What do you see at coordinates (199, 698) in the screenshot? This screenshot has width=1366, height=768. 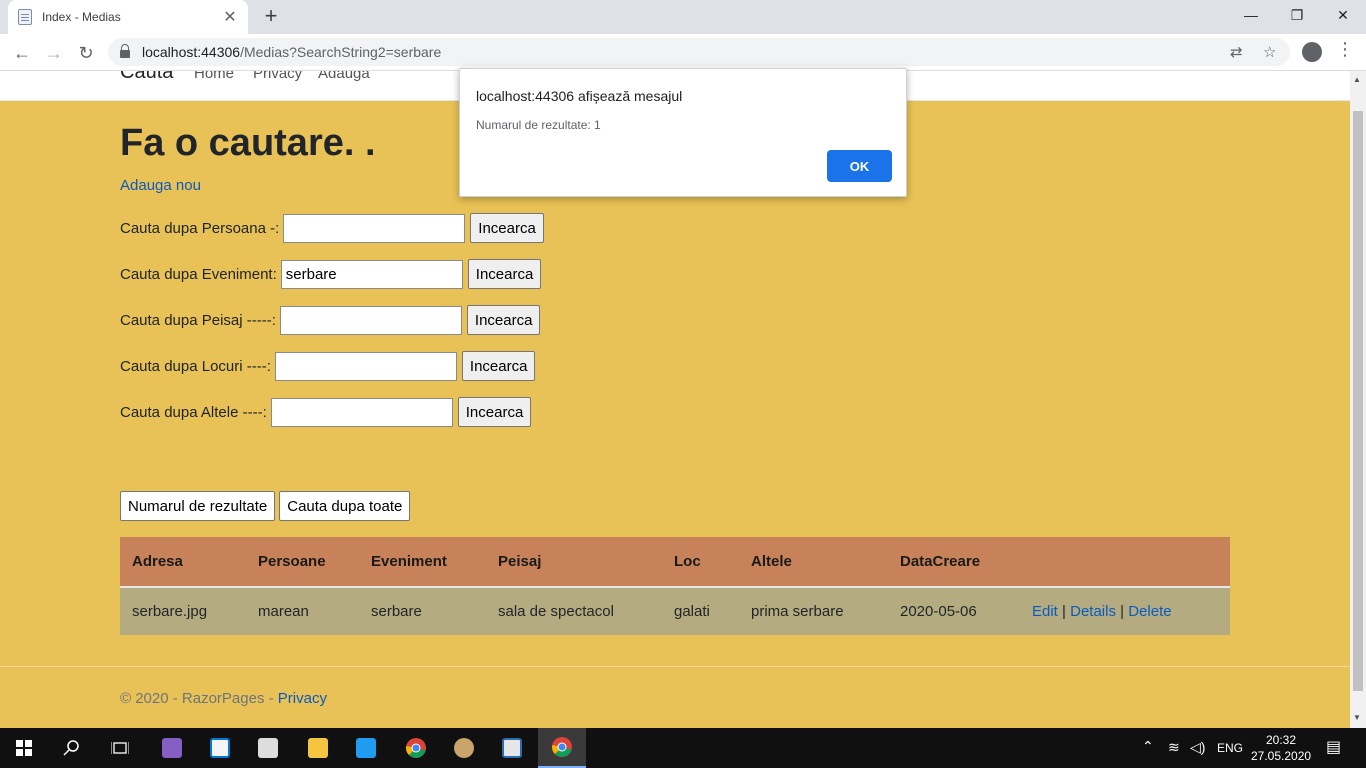 I see `footer-text: © 2020 - RazorPages -` at bounding box center [199, 698].